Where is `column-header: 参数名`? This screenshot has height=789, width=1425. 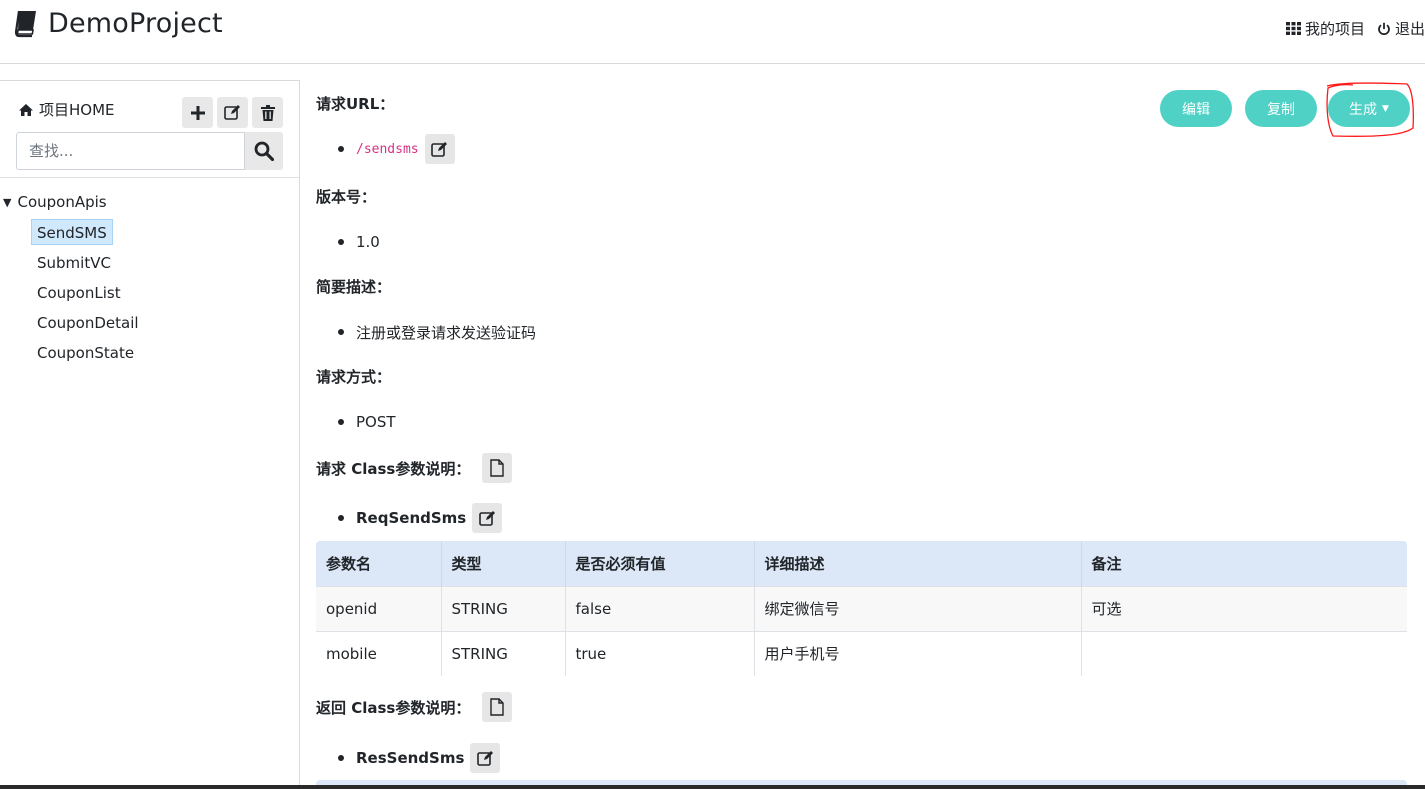 column-header: 参数名 is located at coordinates (379, 563).